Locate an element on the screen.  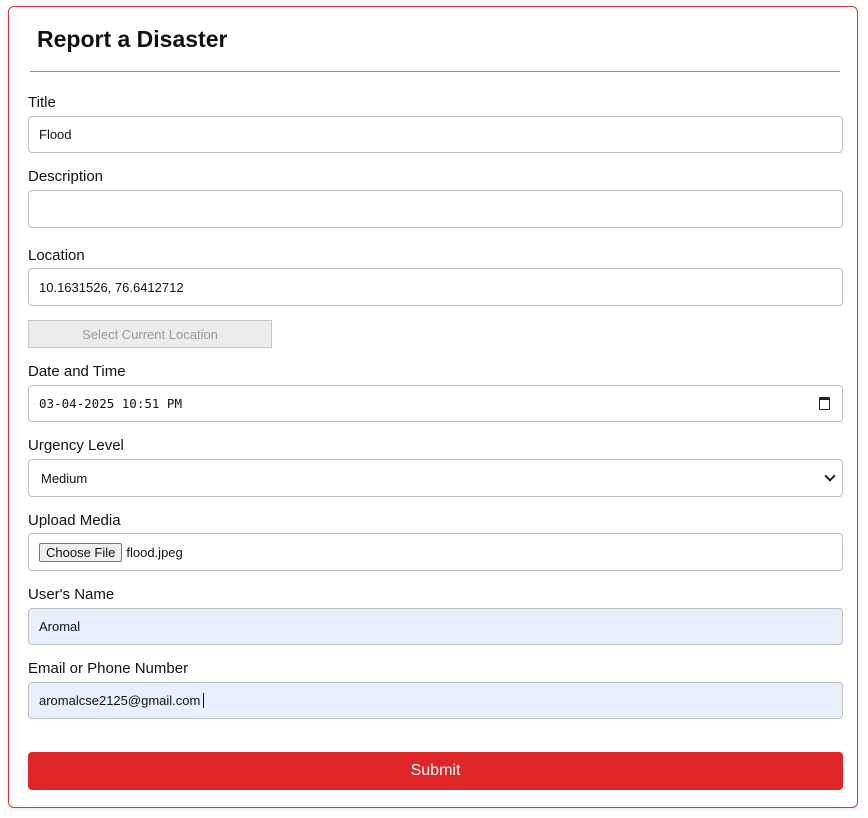
urgency-select: Medium is located at coordinates (435, 478).